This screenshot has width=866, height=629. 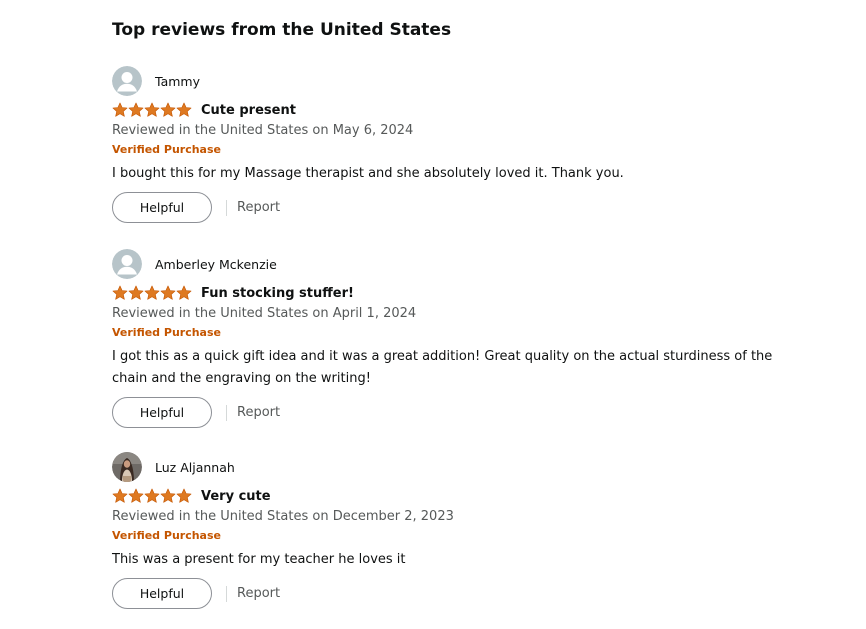 What do you see at coordinates (195, 467) in the screenshot?
I see `reviewer-name: Luz Aljannah` at bounding box center [195, 467].